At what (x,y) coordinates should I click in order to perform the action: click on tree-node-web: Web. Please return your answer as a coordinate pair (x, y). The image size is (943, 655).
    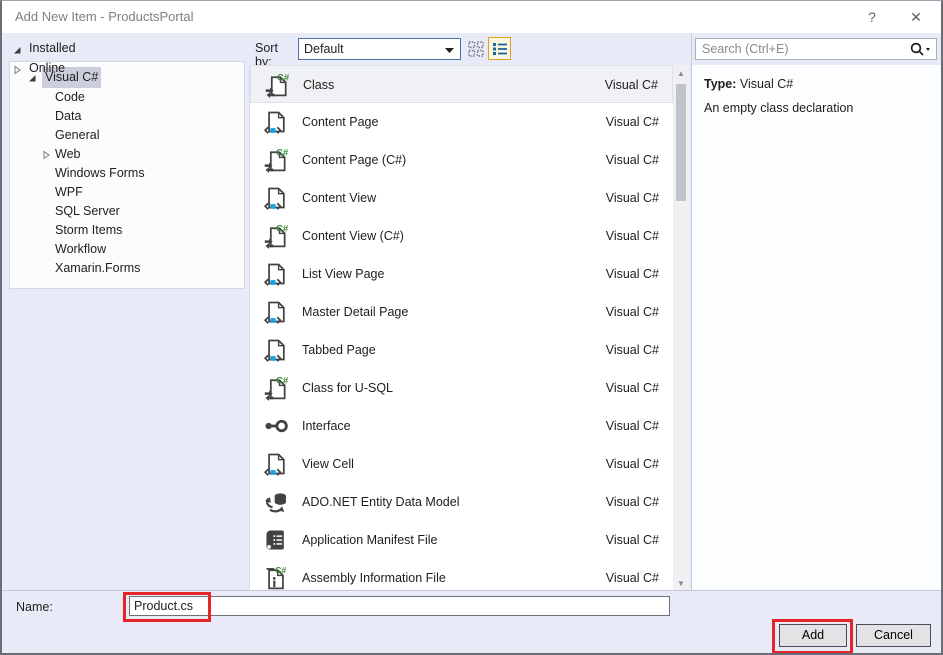
    Looking at the image, I should click on (127, 154).